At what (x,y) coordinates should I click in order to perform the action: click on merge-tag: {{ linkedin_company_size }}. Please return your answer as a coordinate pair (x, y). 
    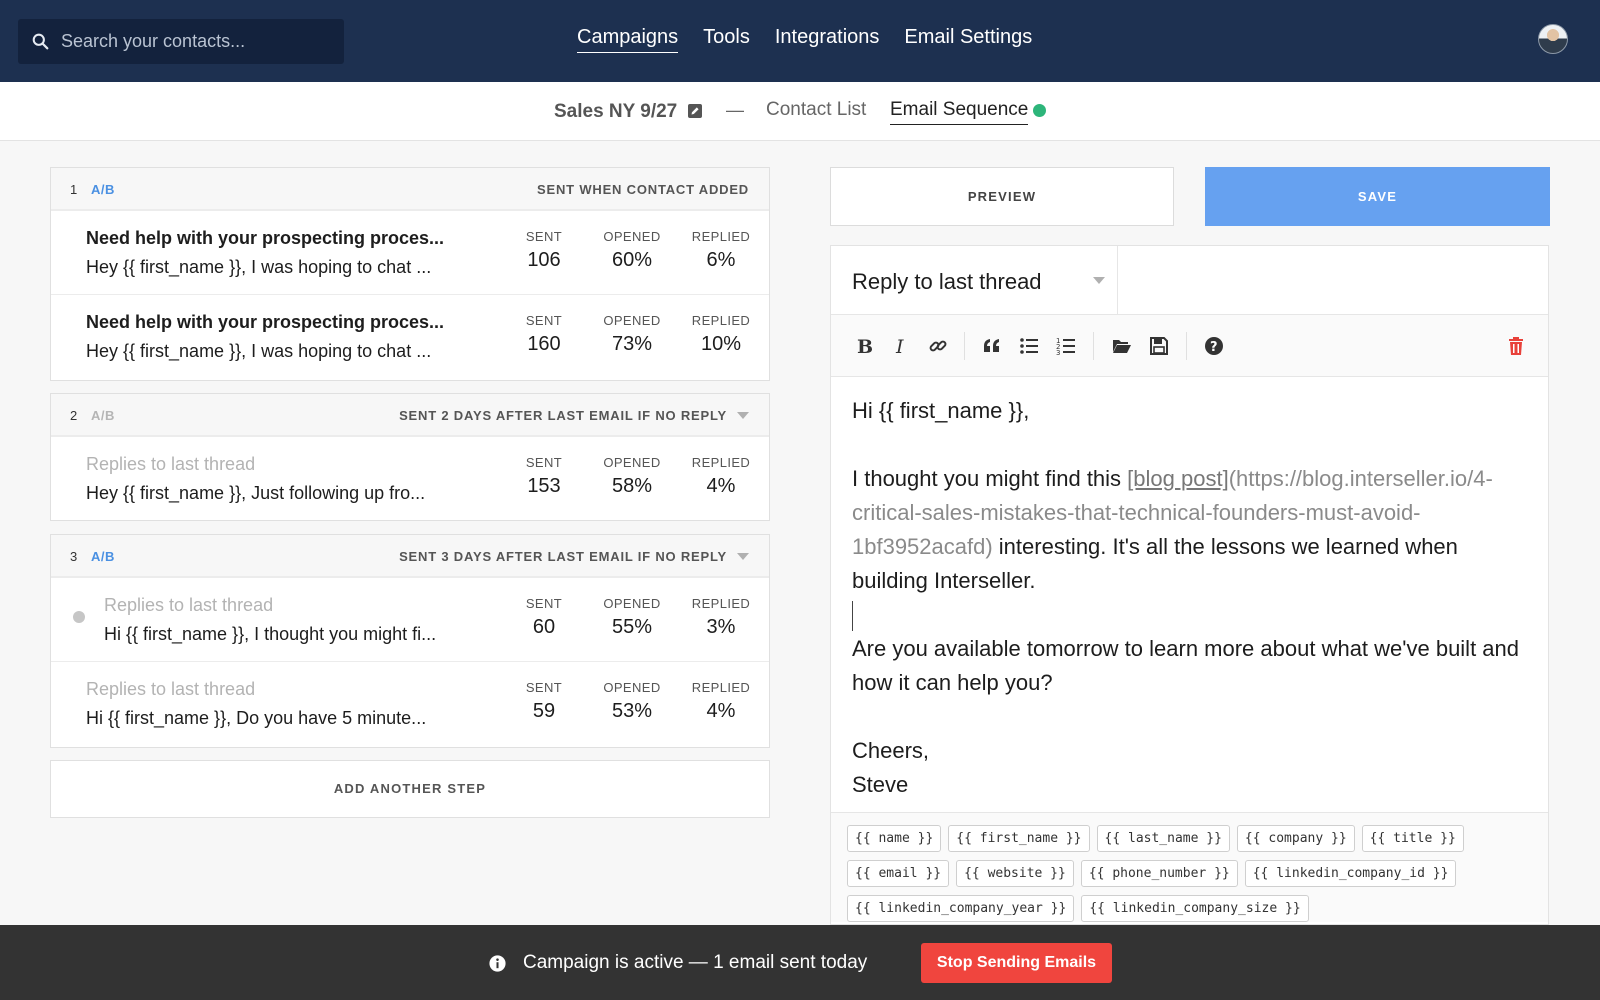
    Looking at the image, I should click on (1195, 908).